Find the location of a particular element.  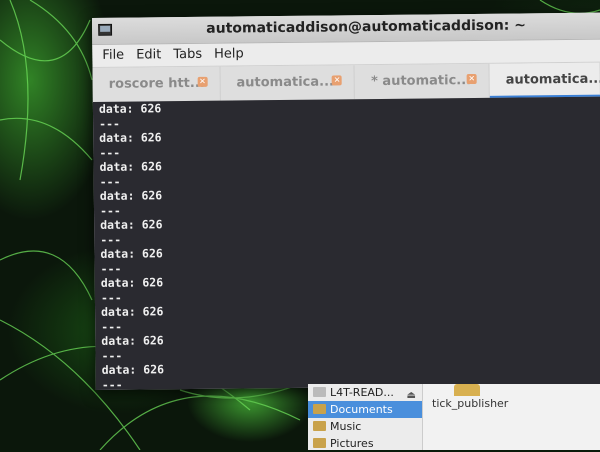

tab-roscore: roscore htt... ✕ is located at coordinates (156, 84).